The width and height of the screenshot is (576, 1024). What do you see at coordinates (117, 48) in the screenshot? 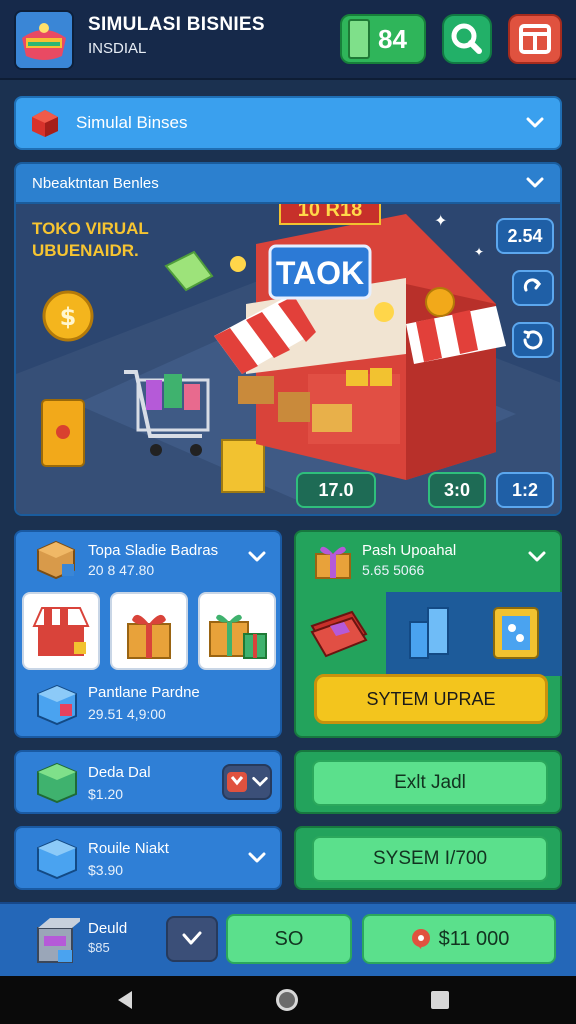
I see `app-subtitle: INSDIAL` at bounding box center [117, 48].